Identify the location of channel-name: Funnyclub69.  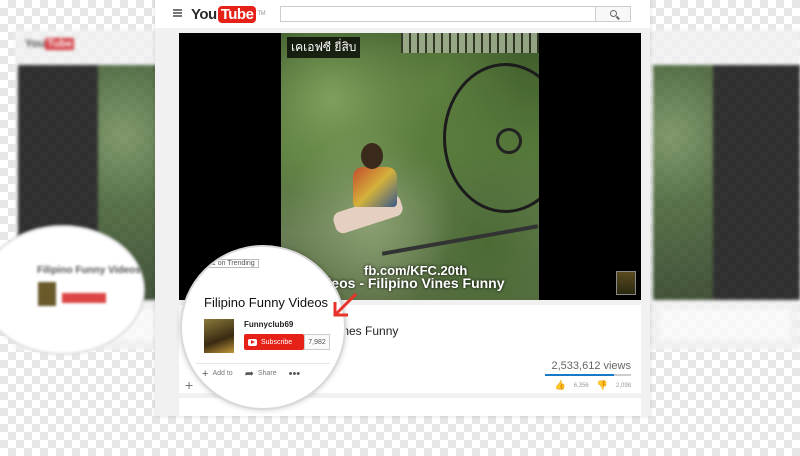
(268, 324).